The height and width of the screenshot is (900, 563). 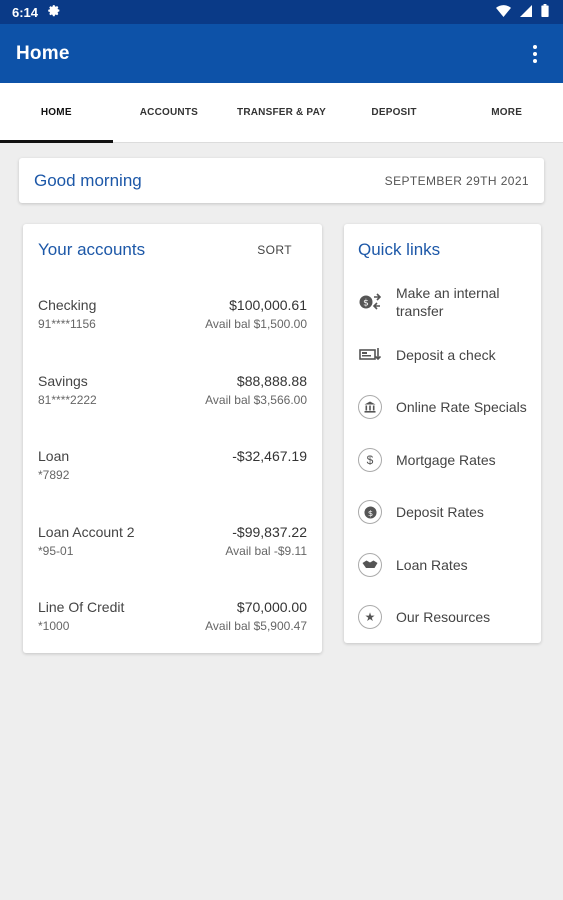 What do you see at coordinates (256, 626) in the screenshot?
I see `account-available-balance: Avail bal $5,900.47` at bounding box center [256, 626].